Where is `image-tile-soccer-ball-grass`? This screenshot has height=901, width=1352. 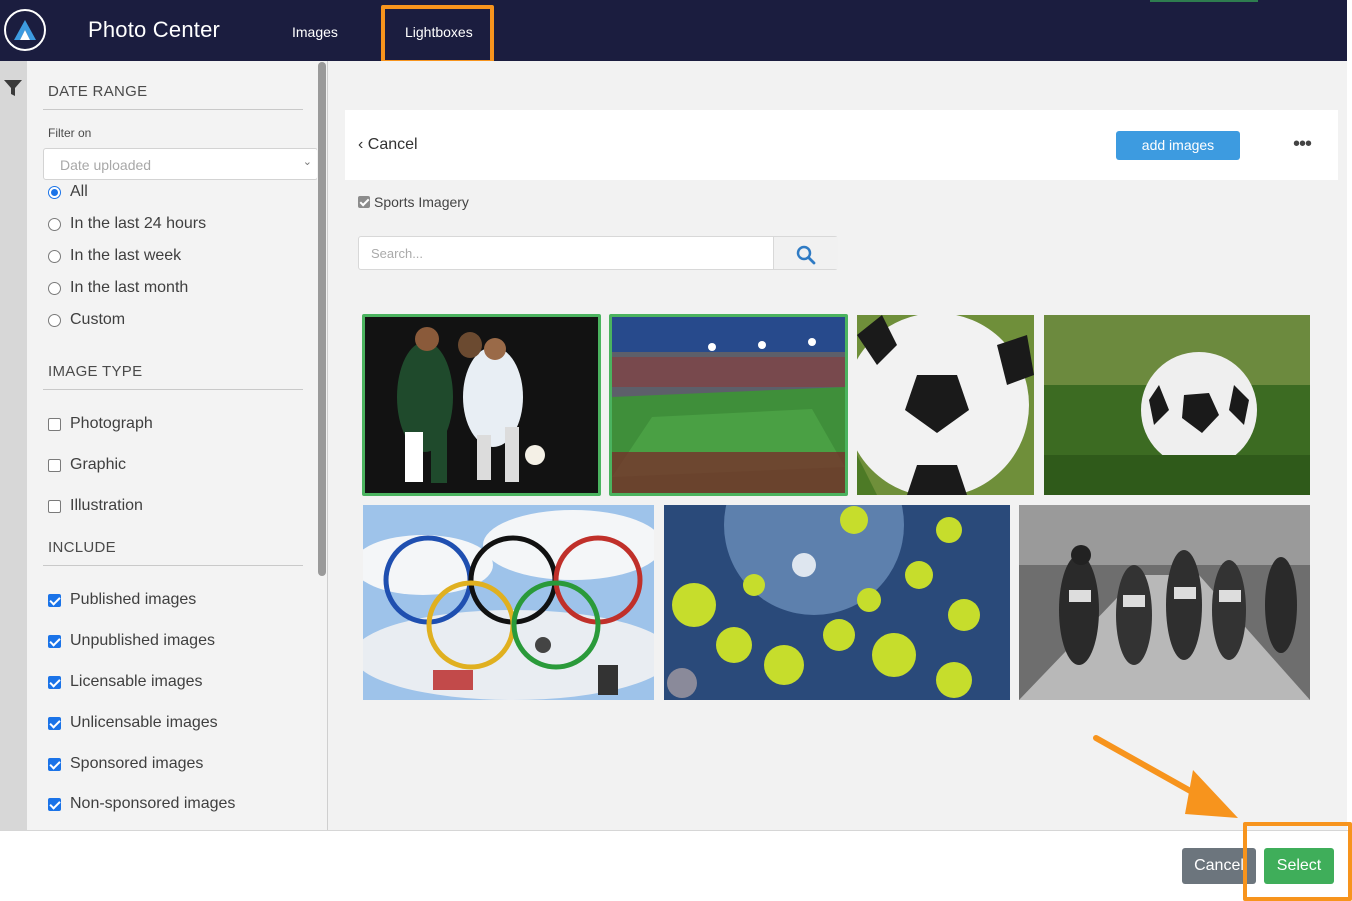 image-tile-soccer-ball-grass is located at coordinates (1177, 405).